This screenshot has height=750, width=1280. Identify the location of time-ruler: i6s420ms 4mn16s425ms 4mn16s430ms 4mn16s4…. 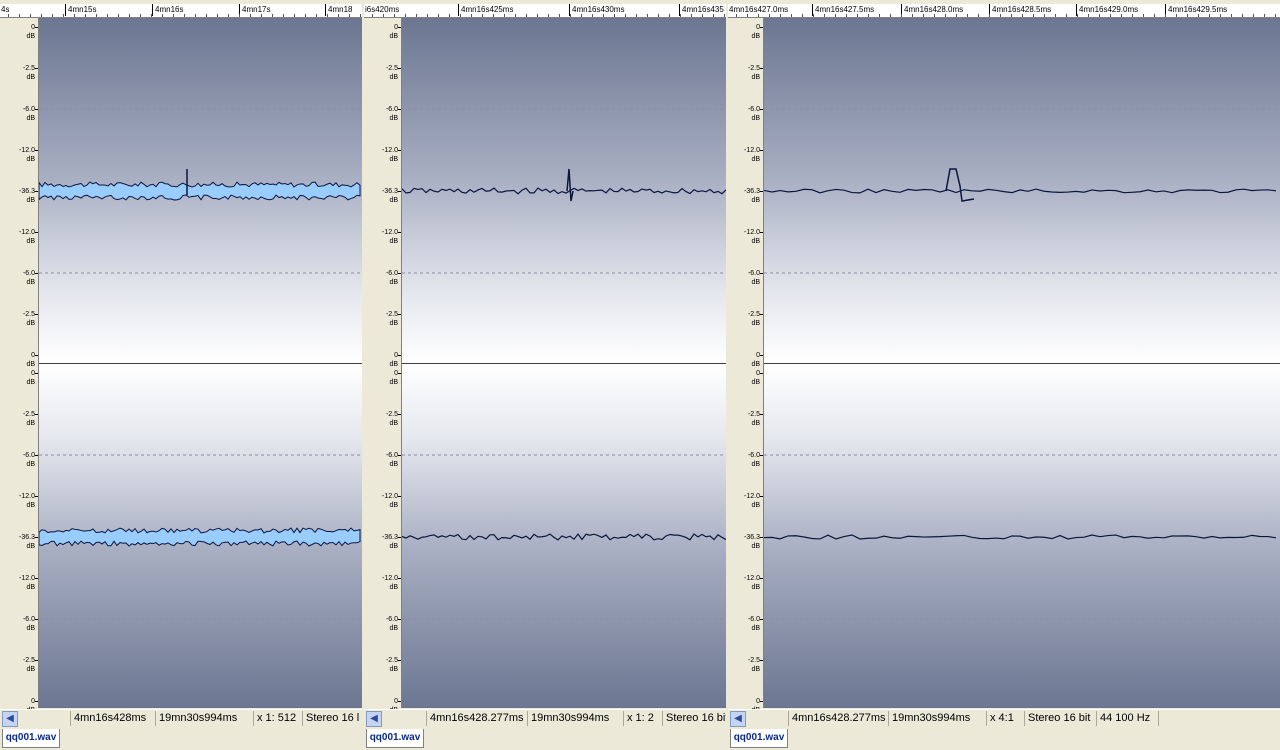
(545, 11).